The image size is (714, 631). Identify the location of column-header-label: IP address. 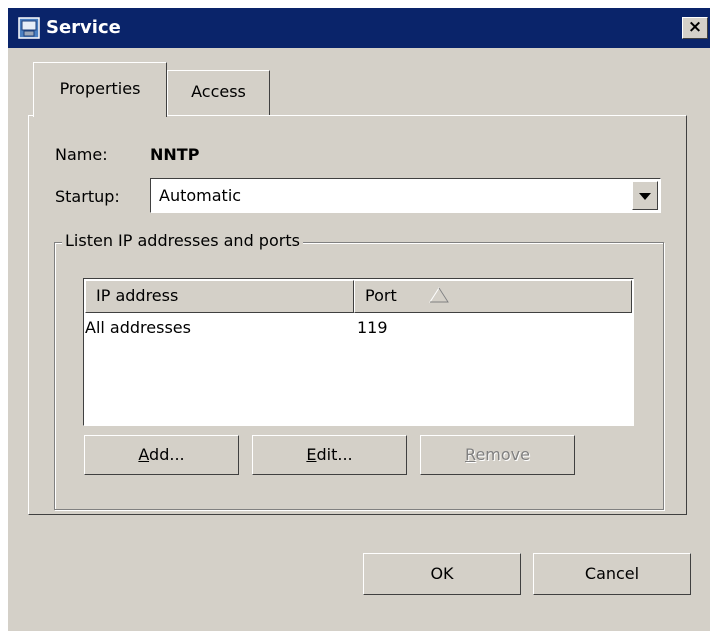
(137, 295).